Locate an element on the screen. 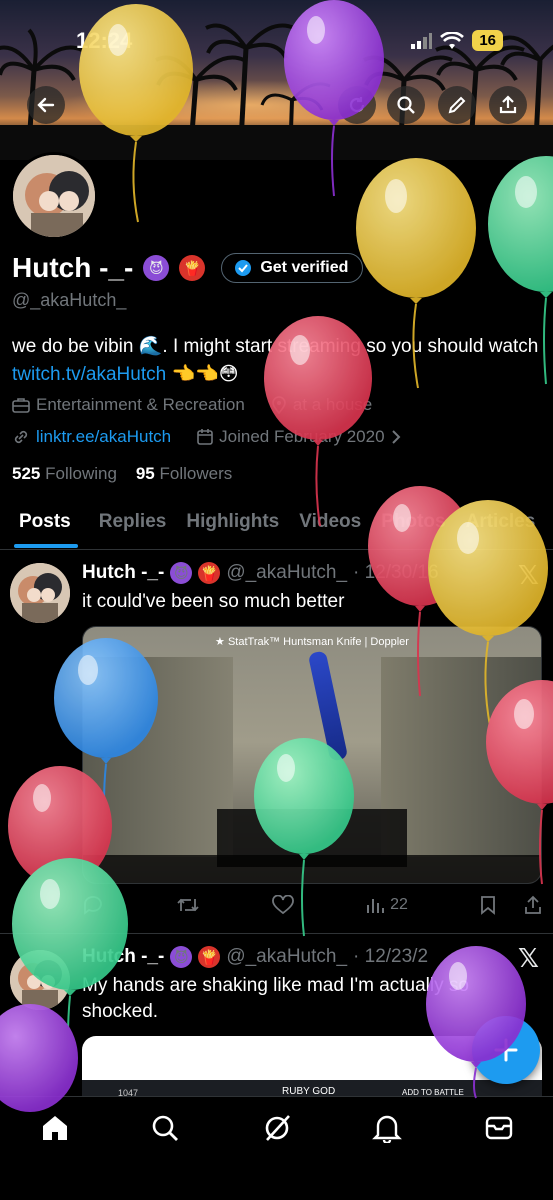 This screenshot has height=1200, width=553. tab-highlights: Highlights is located at coordinates (234, 523).